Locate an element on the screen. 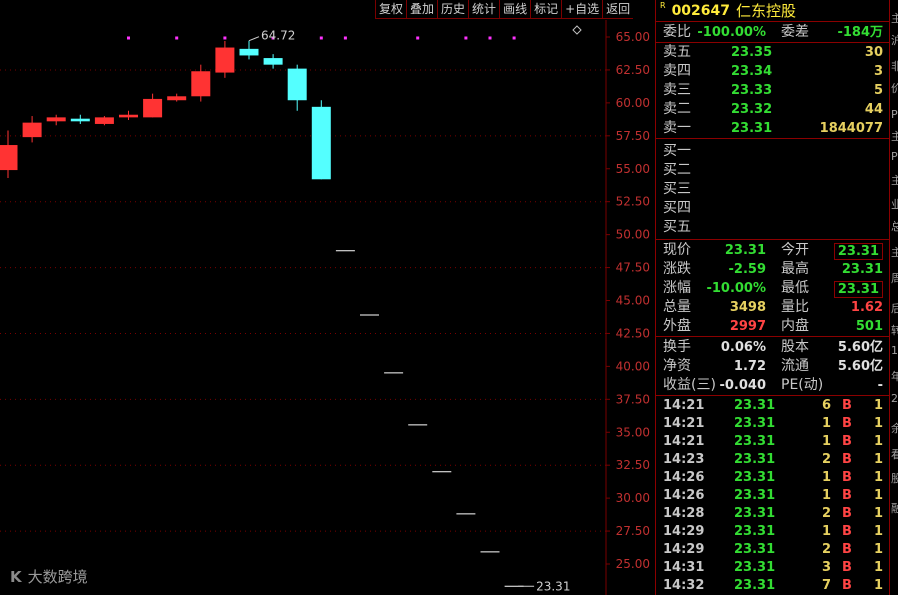 This screenshot has width=898, height=595. ask-row: 卖一 23.31 1844077 is located at coordinates (772, 128).